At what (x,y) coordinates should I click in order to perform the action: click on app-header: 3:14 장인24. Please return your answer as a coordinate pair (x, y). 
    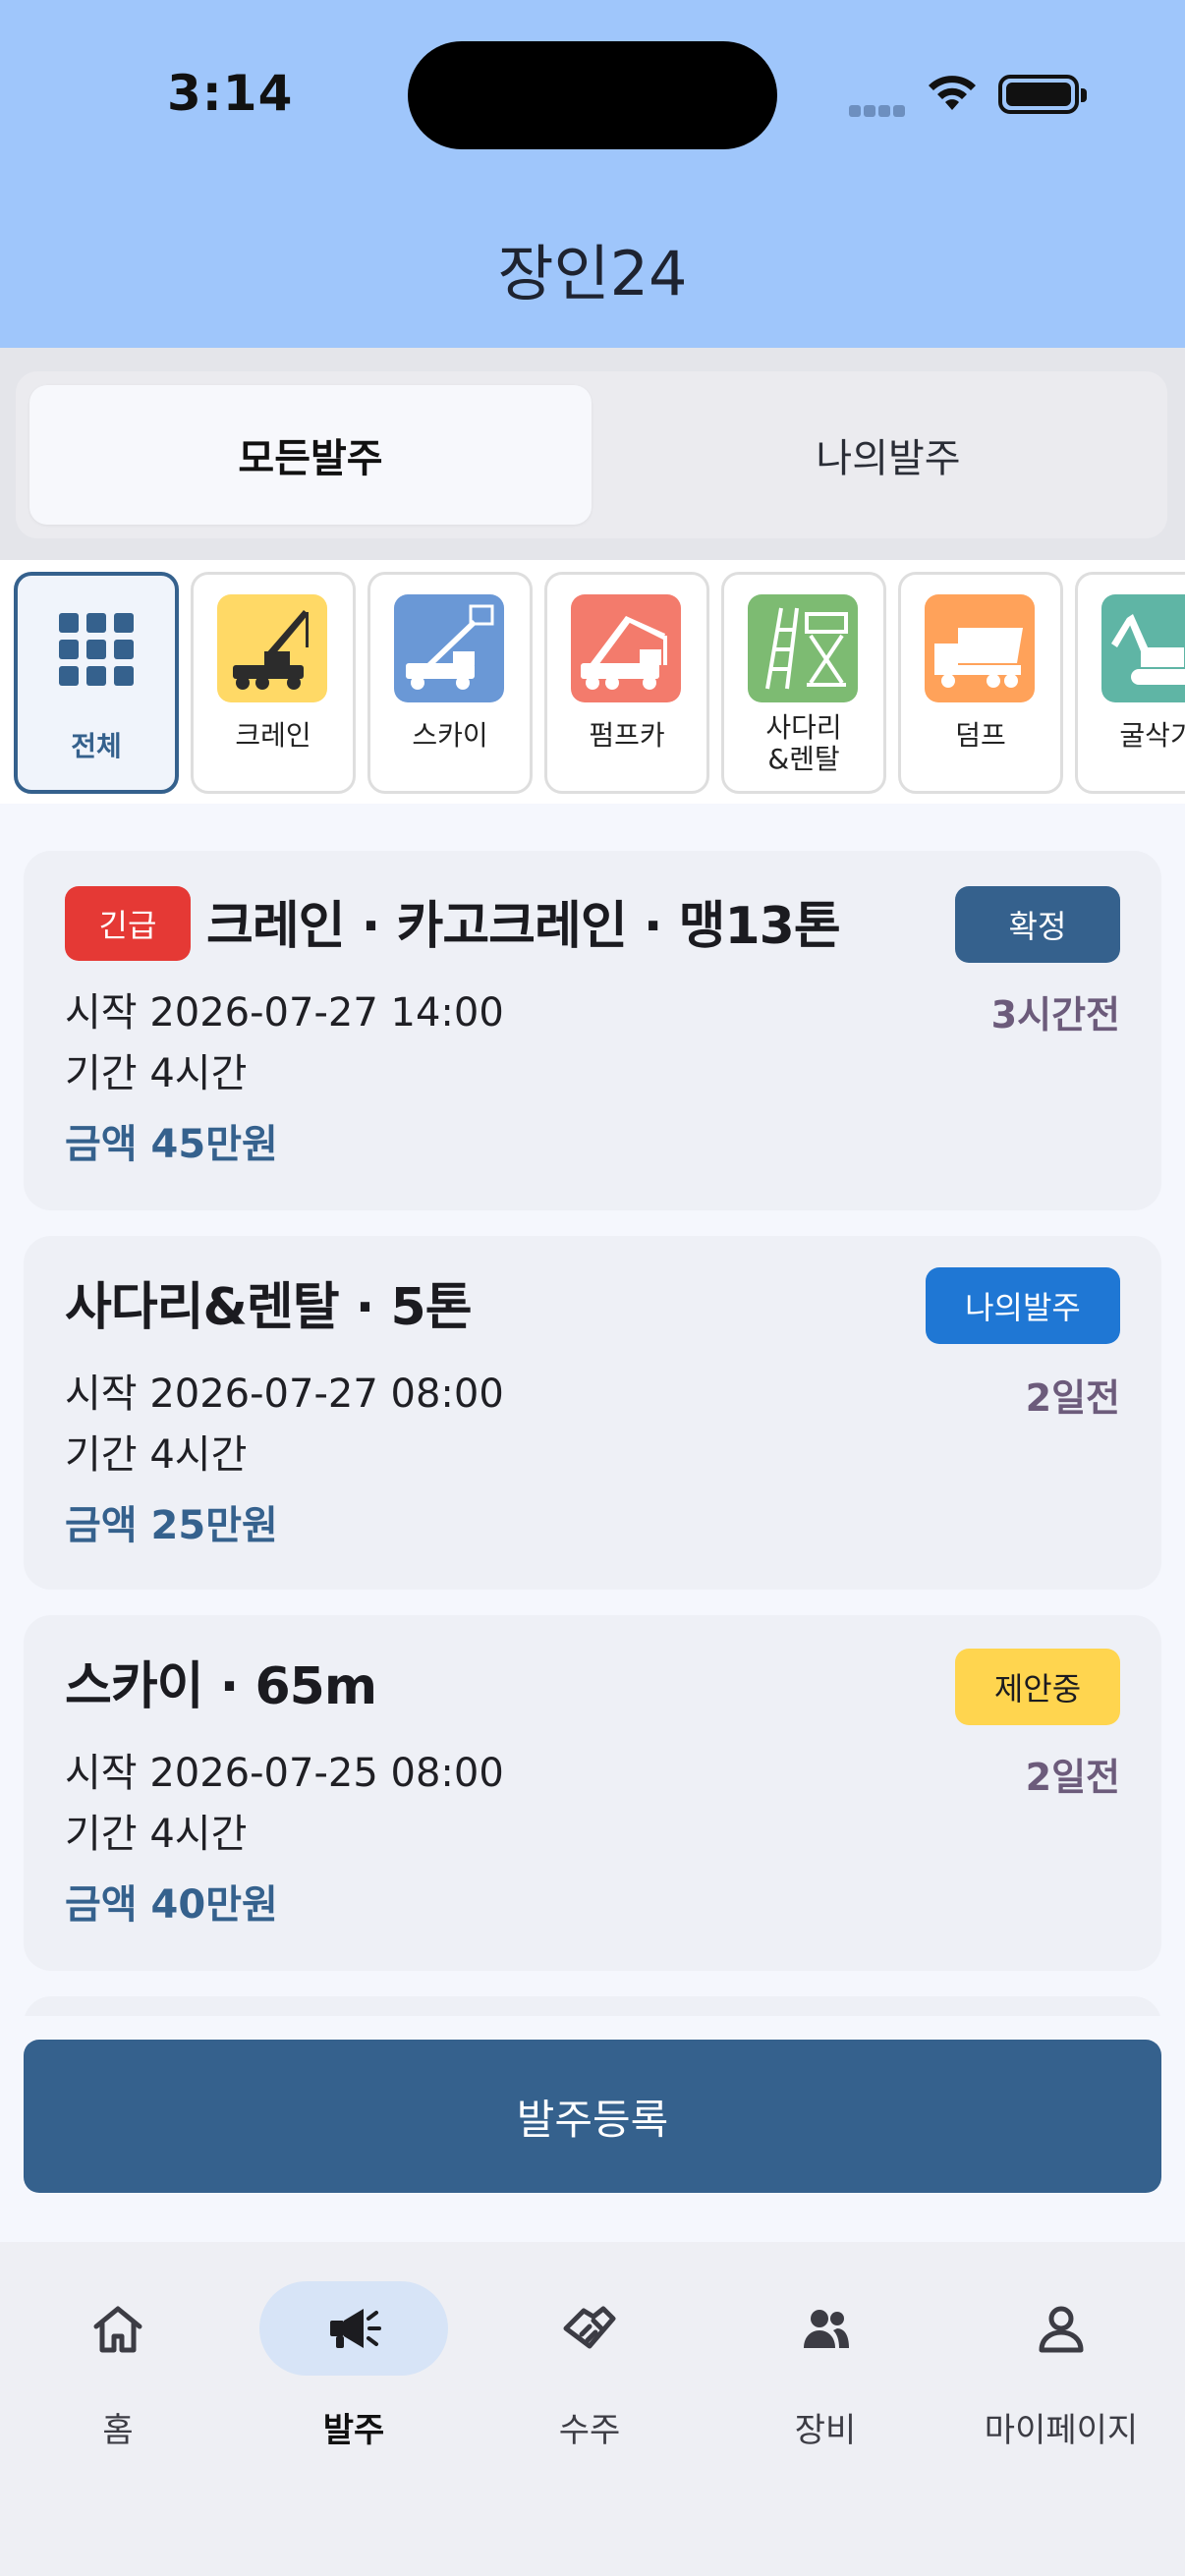
    Looking at the image, I should click on (592, 174).